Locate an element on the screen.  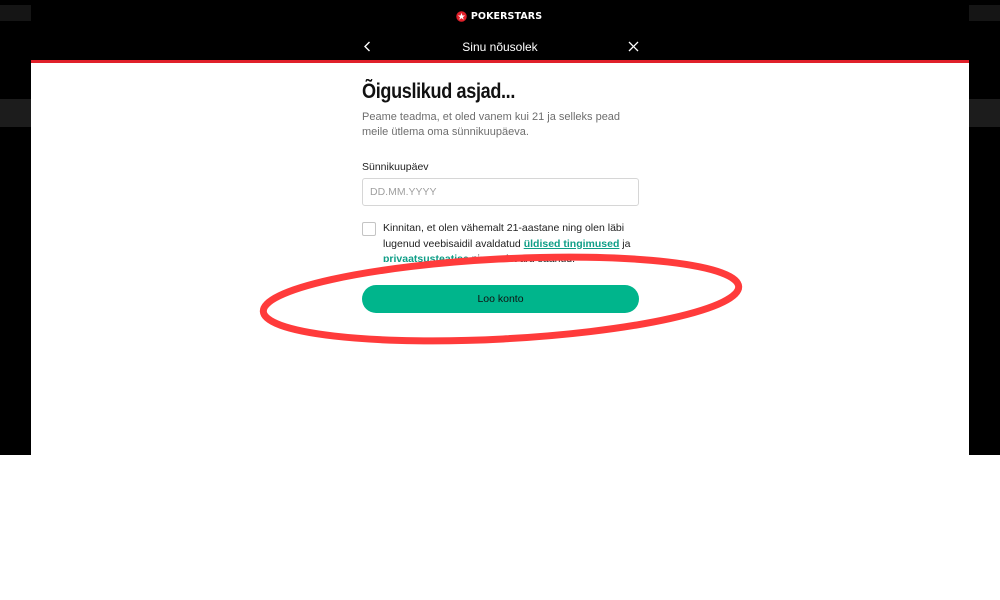
close-icon is located at coordinates (633, 46).